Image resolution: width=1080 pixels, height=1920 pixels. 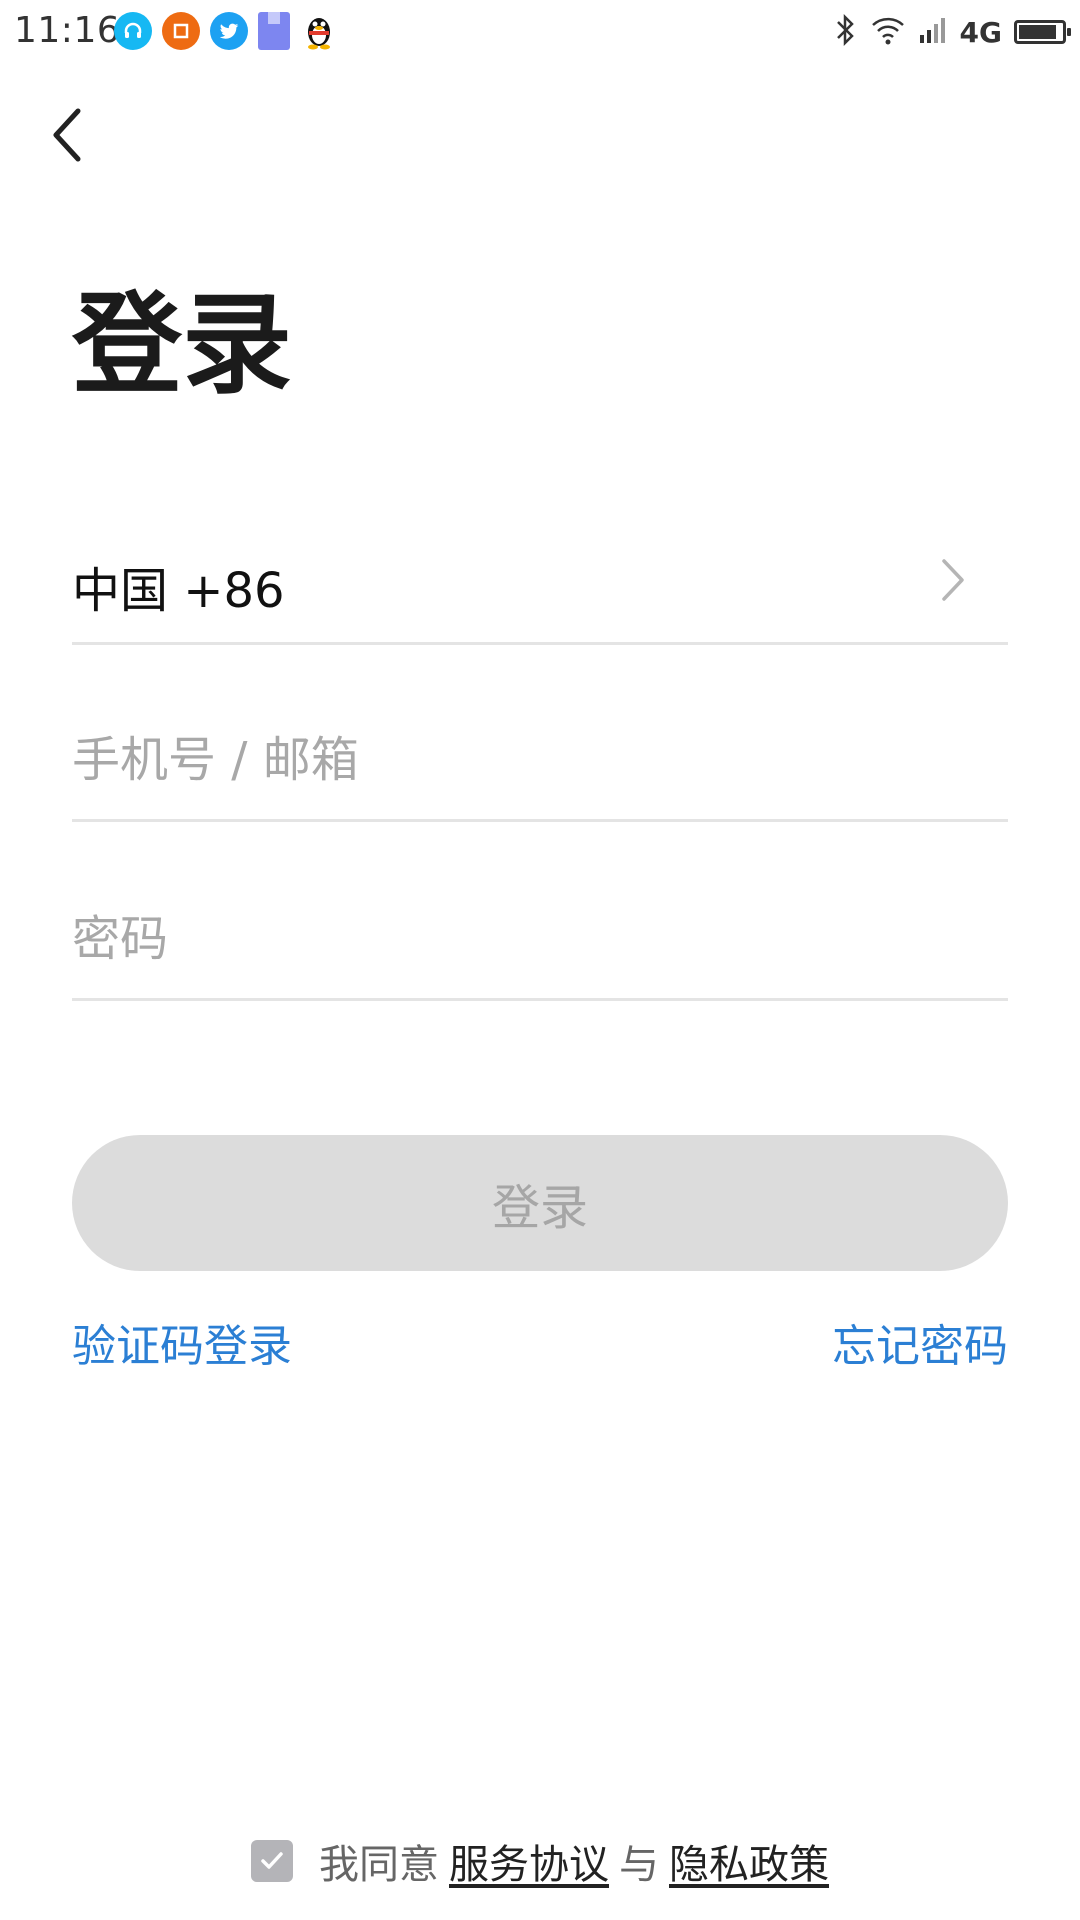 What do you see at coordinates (845, 32) in the screenshot?
I see `bluetooth-icon` at bounding box center [845, 32].